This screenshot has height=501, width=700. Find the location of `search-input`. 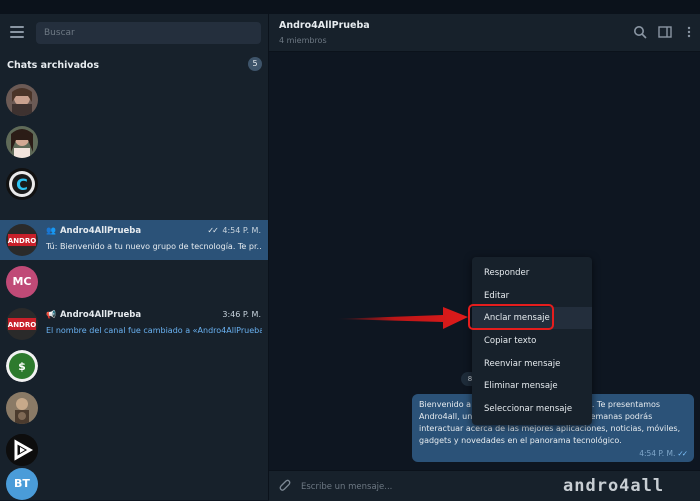

search-input is located at coordinates (148, 33).